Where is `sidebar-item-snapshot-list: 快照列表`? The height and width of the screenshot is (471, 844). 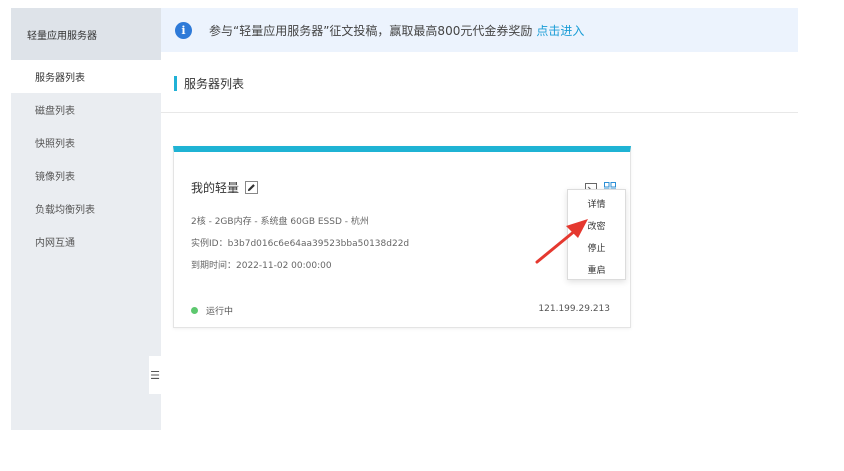
sidebar-item-snapshot-list: 快照列表 is located at coordinates (86, 142).